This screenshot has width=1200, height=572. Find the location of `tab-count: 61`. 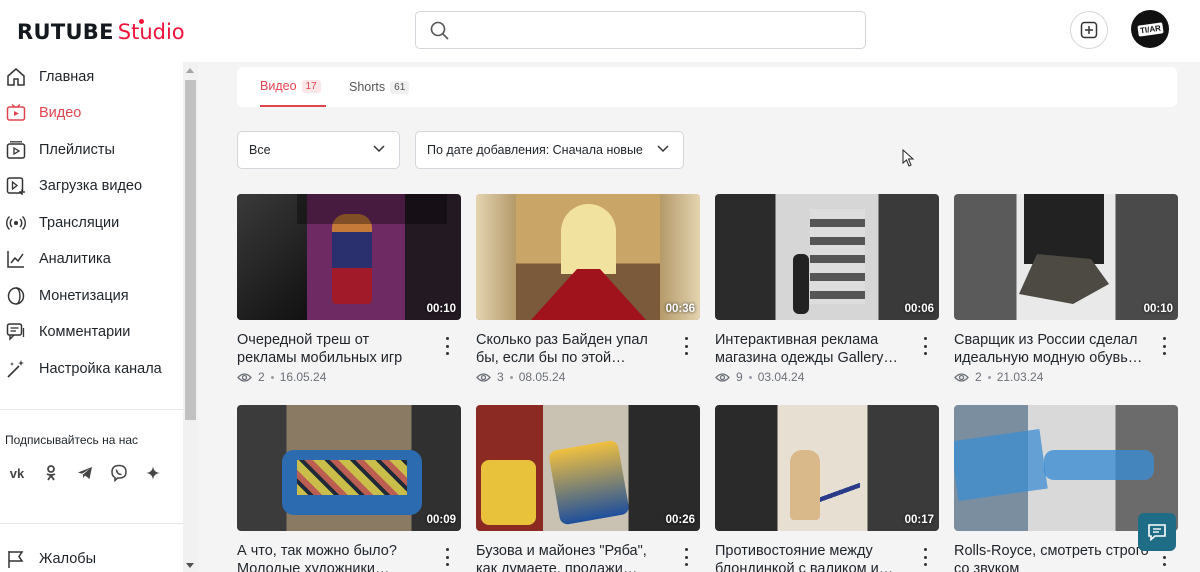

tab-count: 61 is located at coordinates (400, 87).